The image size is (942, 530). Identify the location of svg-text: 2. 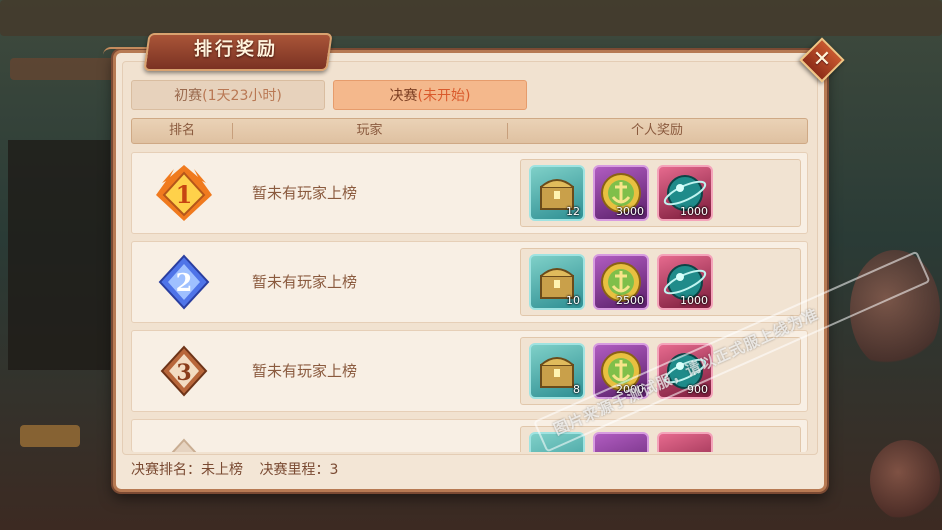
(184, 282).